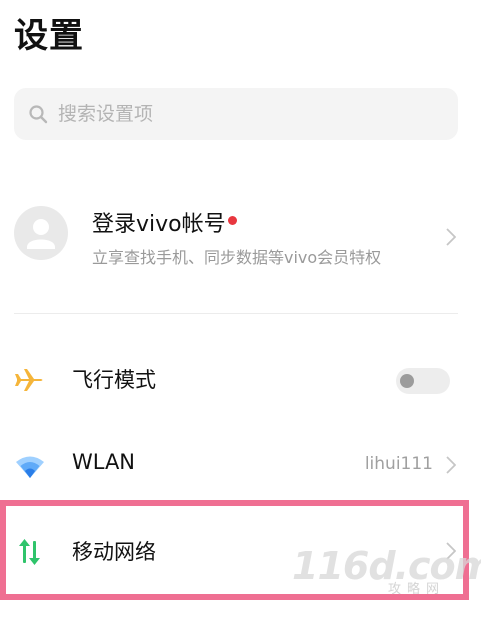 The width and height of the screenshot is (481, 622). What do you see at coordinates (30, 467) in the screenshot?
I see `wifi-icon` at bounding box center [30, 467].